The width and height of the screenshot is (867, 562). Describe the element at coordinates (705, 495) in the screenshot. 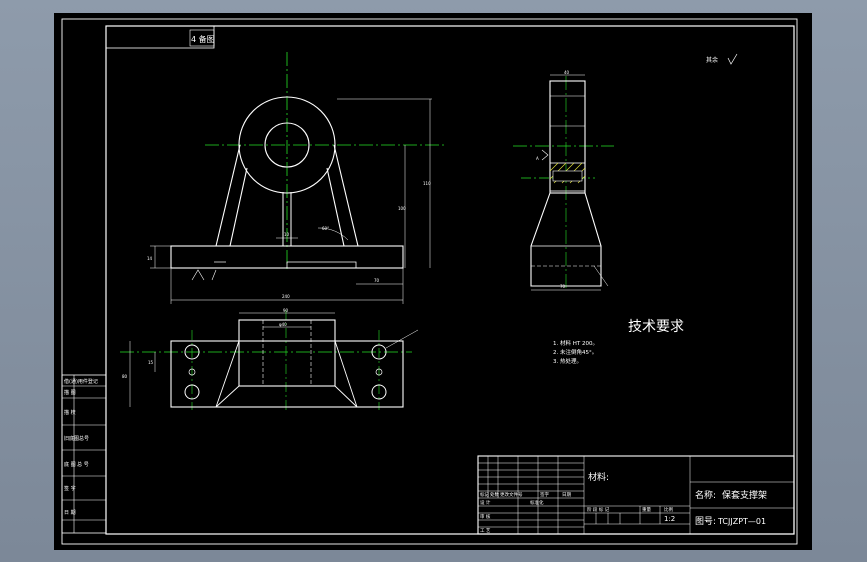

I see `name-label: 名称:` at that location.